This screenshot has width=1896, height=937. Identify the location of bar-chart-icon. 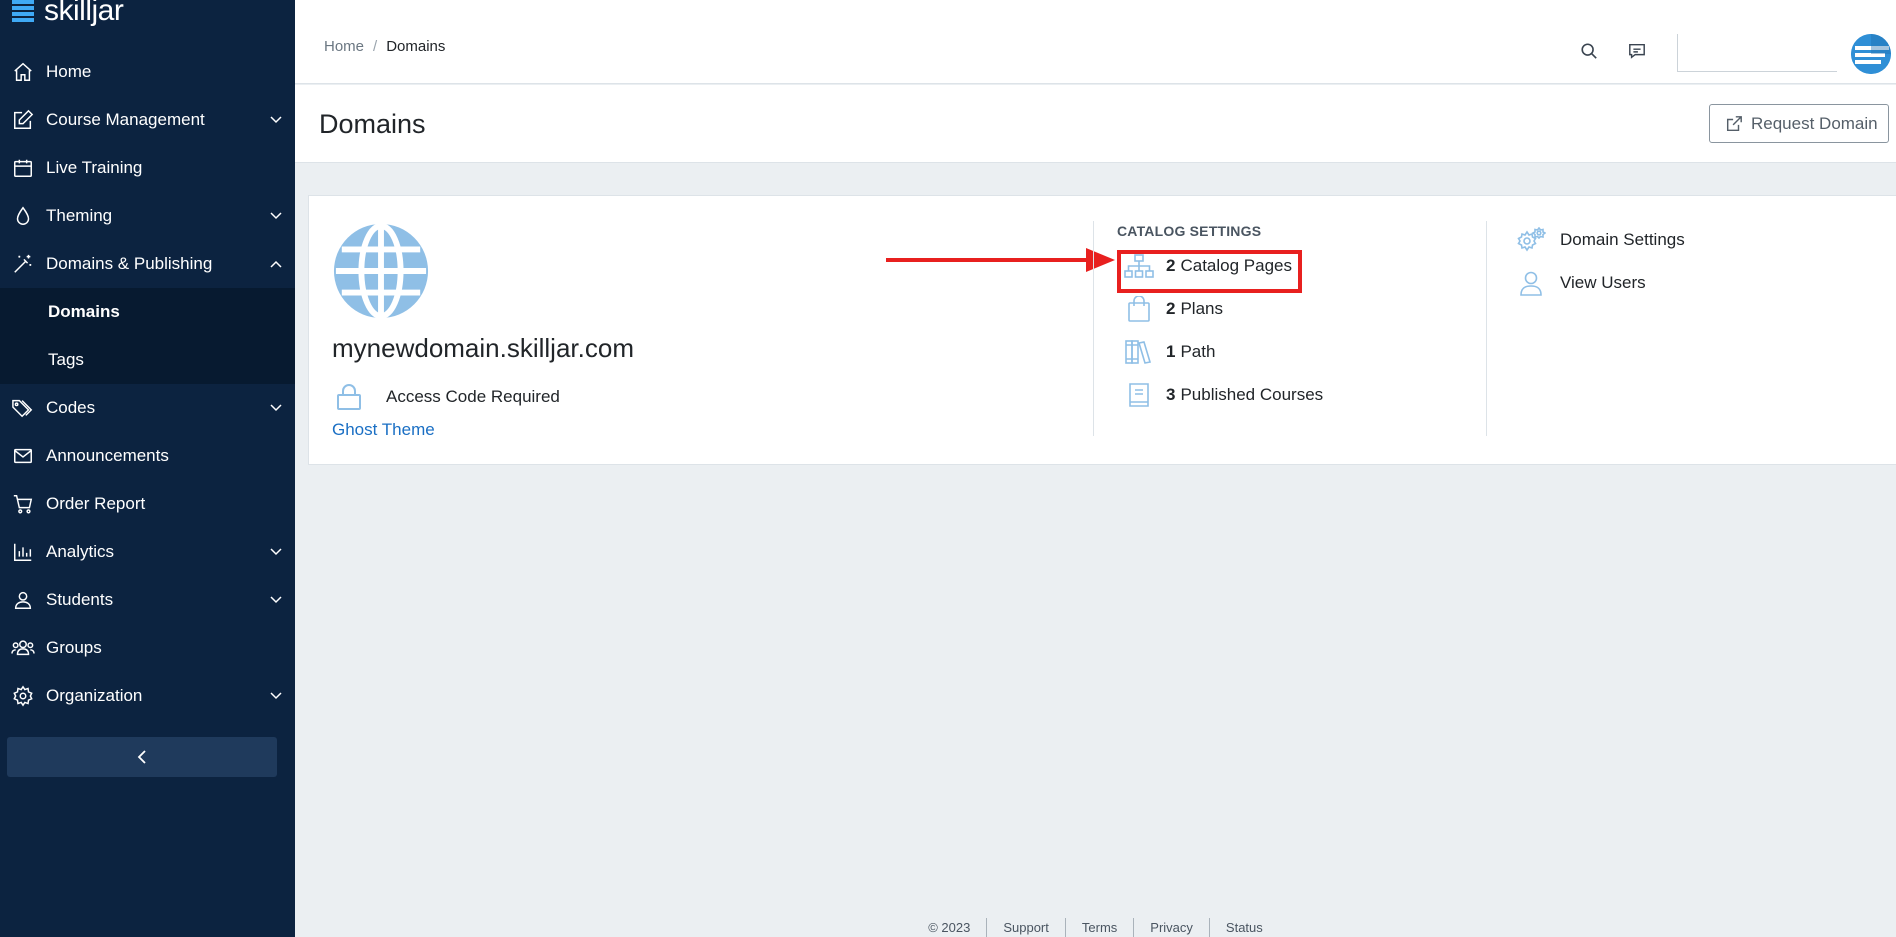
(23, 552).